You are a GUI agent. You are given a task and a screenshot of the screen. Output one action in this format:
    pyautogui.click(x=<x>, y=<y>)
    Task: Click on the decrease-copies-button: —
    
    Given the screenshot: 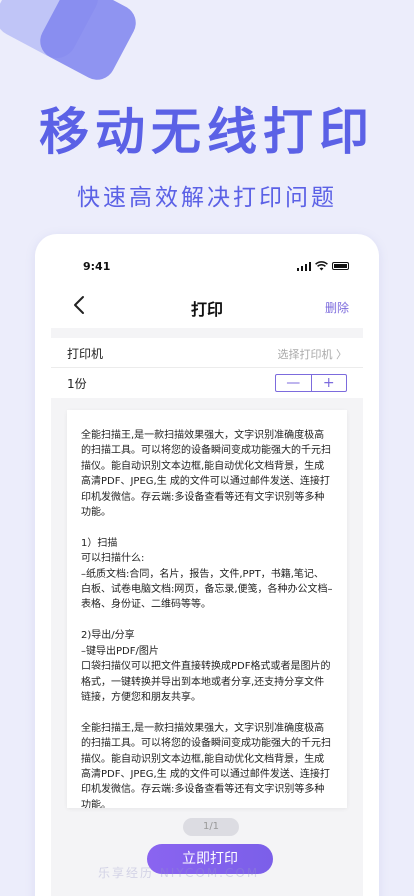 What is the action you would take?
    pyautogui.click(x=294, y=383)
    